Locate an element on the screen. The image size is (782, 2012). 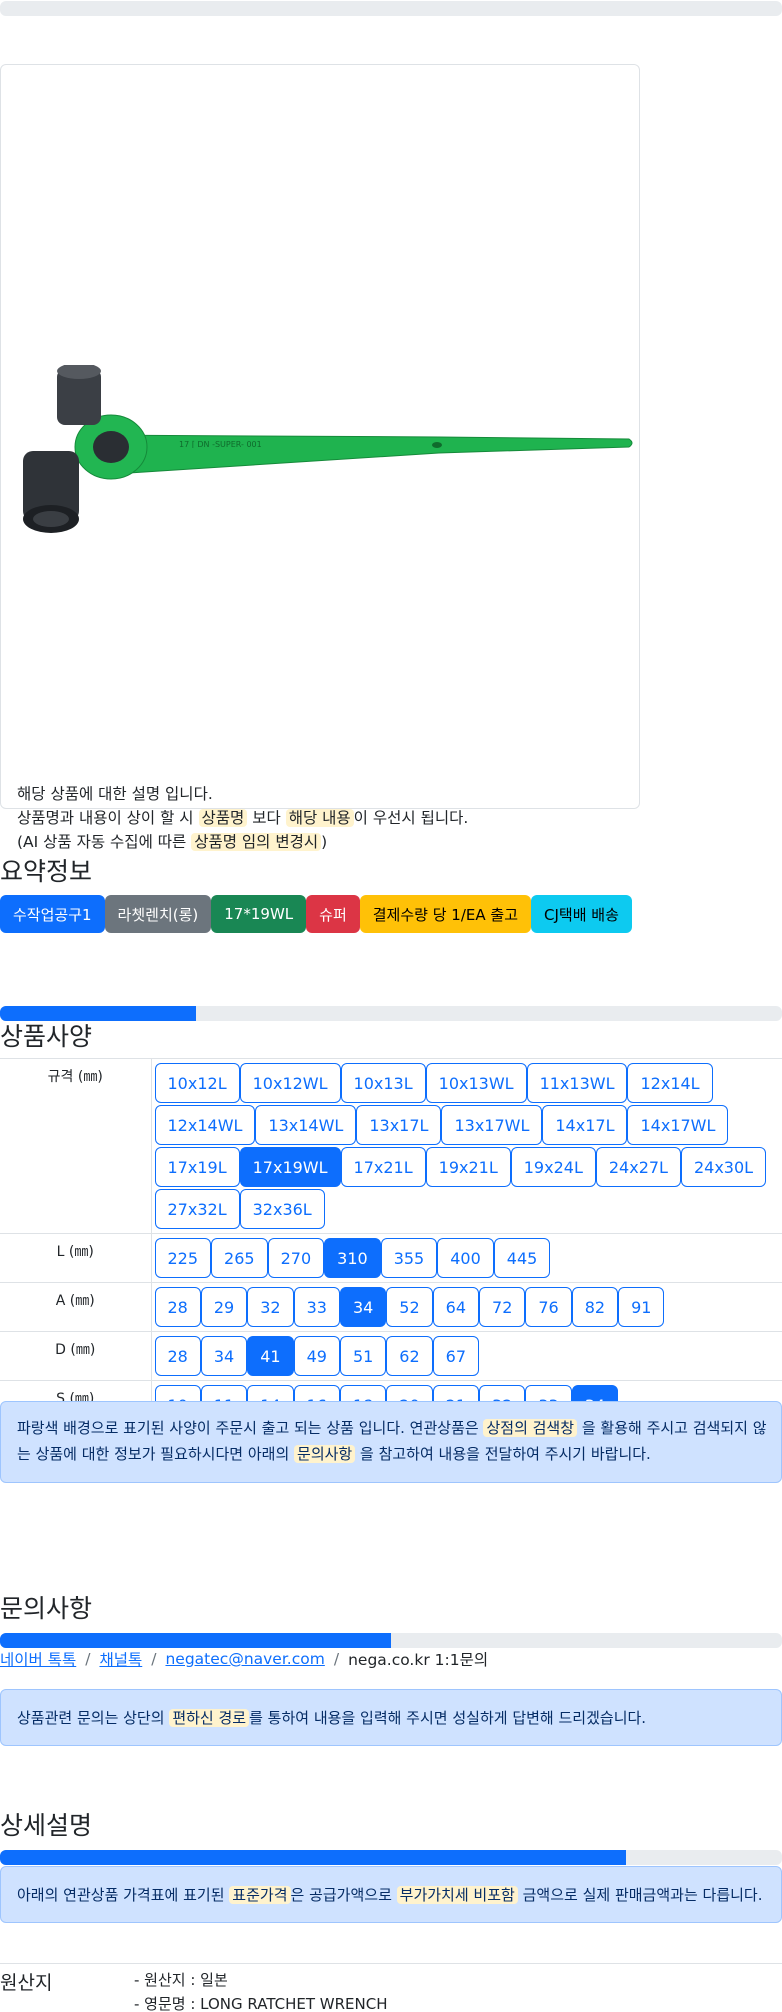
text: 금액으로 실제 판매금액과는 다릅니다. is located at coordinates (642, 1895).